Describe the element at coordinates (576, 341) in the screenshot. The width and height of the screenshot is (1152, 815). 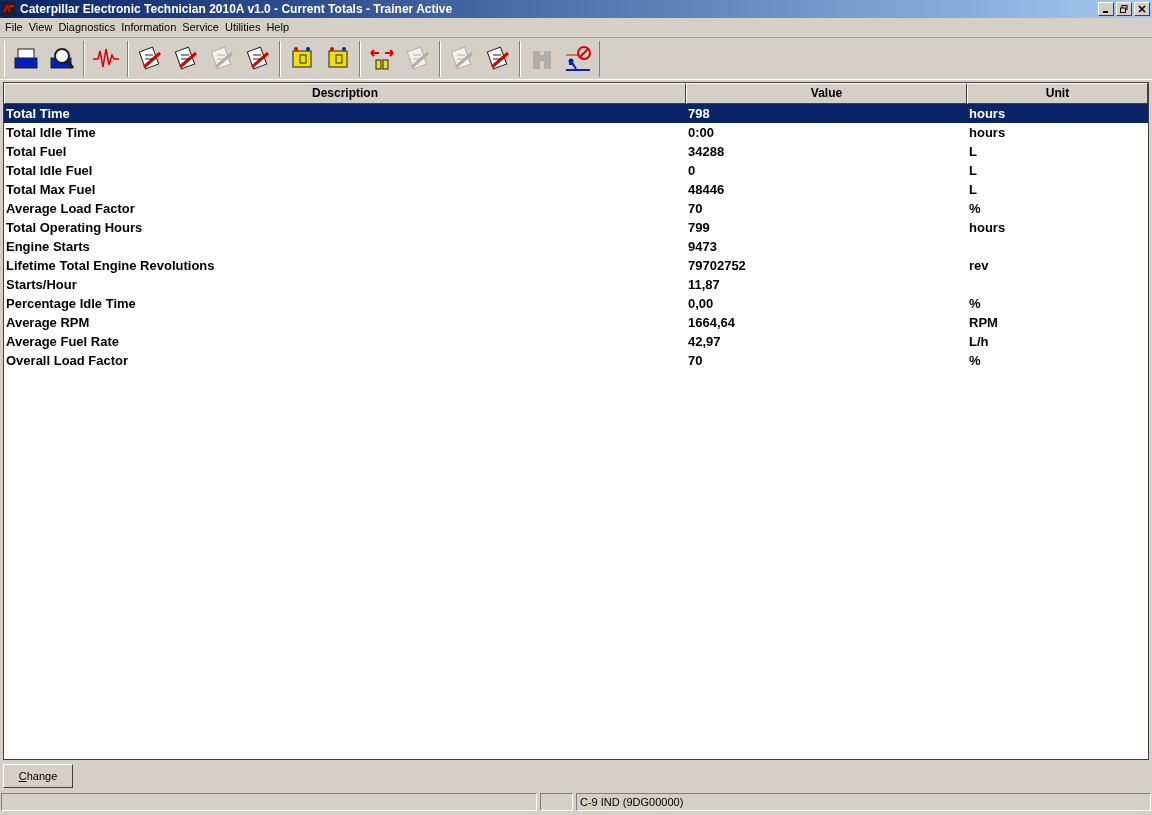
I see `table-row: Average Fuel Rate 42,97 L/h` at that location.